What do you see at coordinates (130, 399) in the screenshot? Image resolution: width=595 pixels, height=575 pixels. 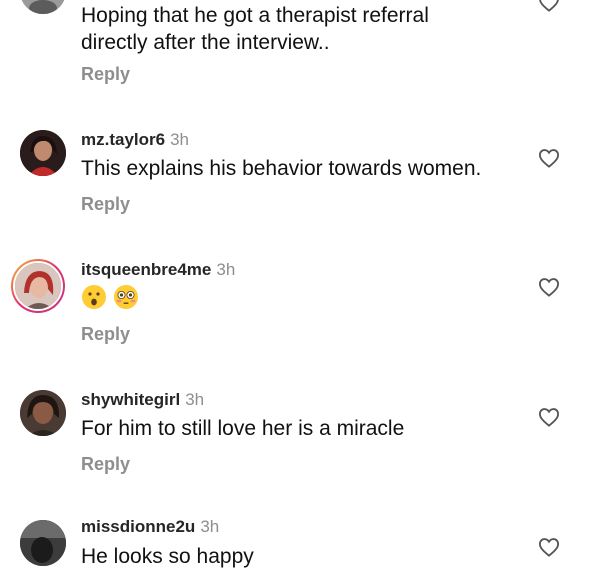 I see `username-link: shywhitegirl` at bounding box center [130, 399].